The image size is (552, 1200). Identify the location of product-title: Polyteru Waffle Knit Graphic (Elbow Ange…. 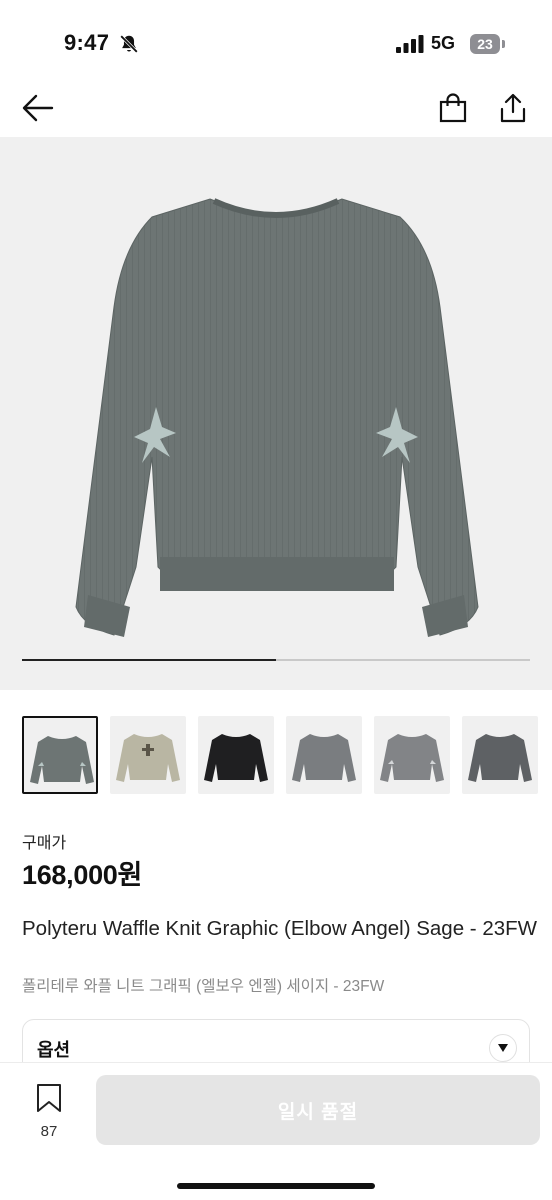
(280, 928).